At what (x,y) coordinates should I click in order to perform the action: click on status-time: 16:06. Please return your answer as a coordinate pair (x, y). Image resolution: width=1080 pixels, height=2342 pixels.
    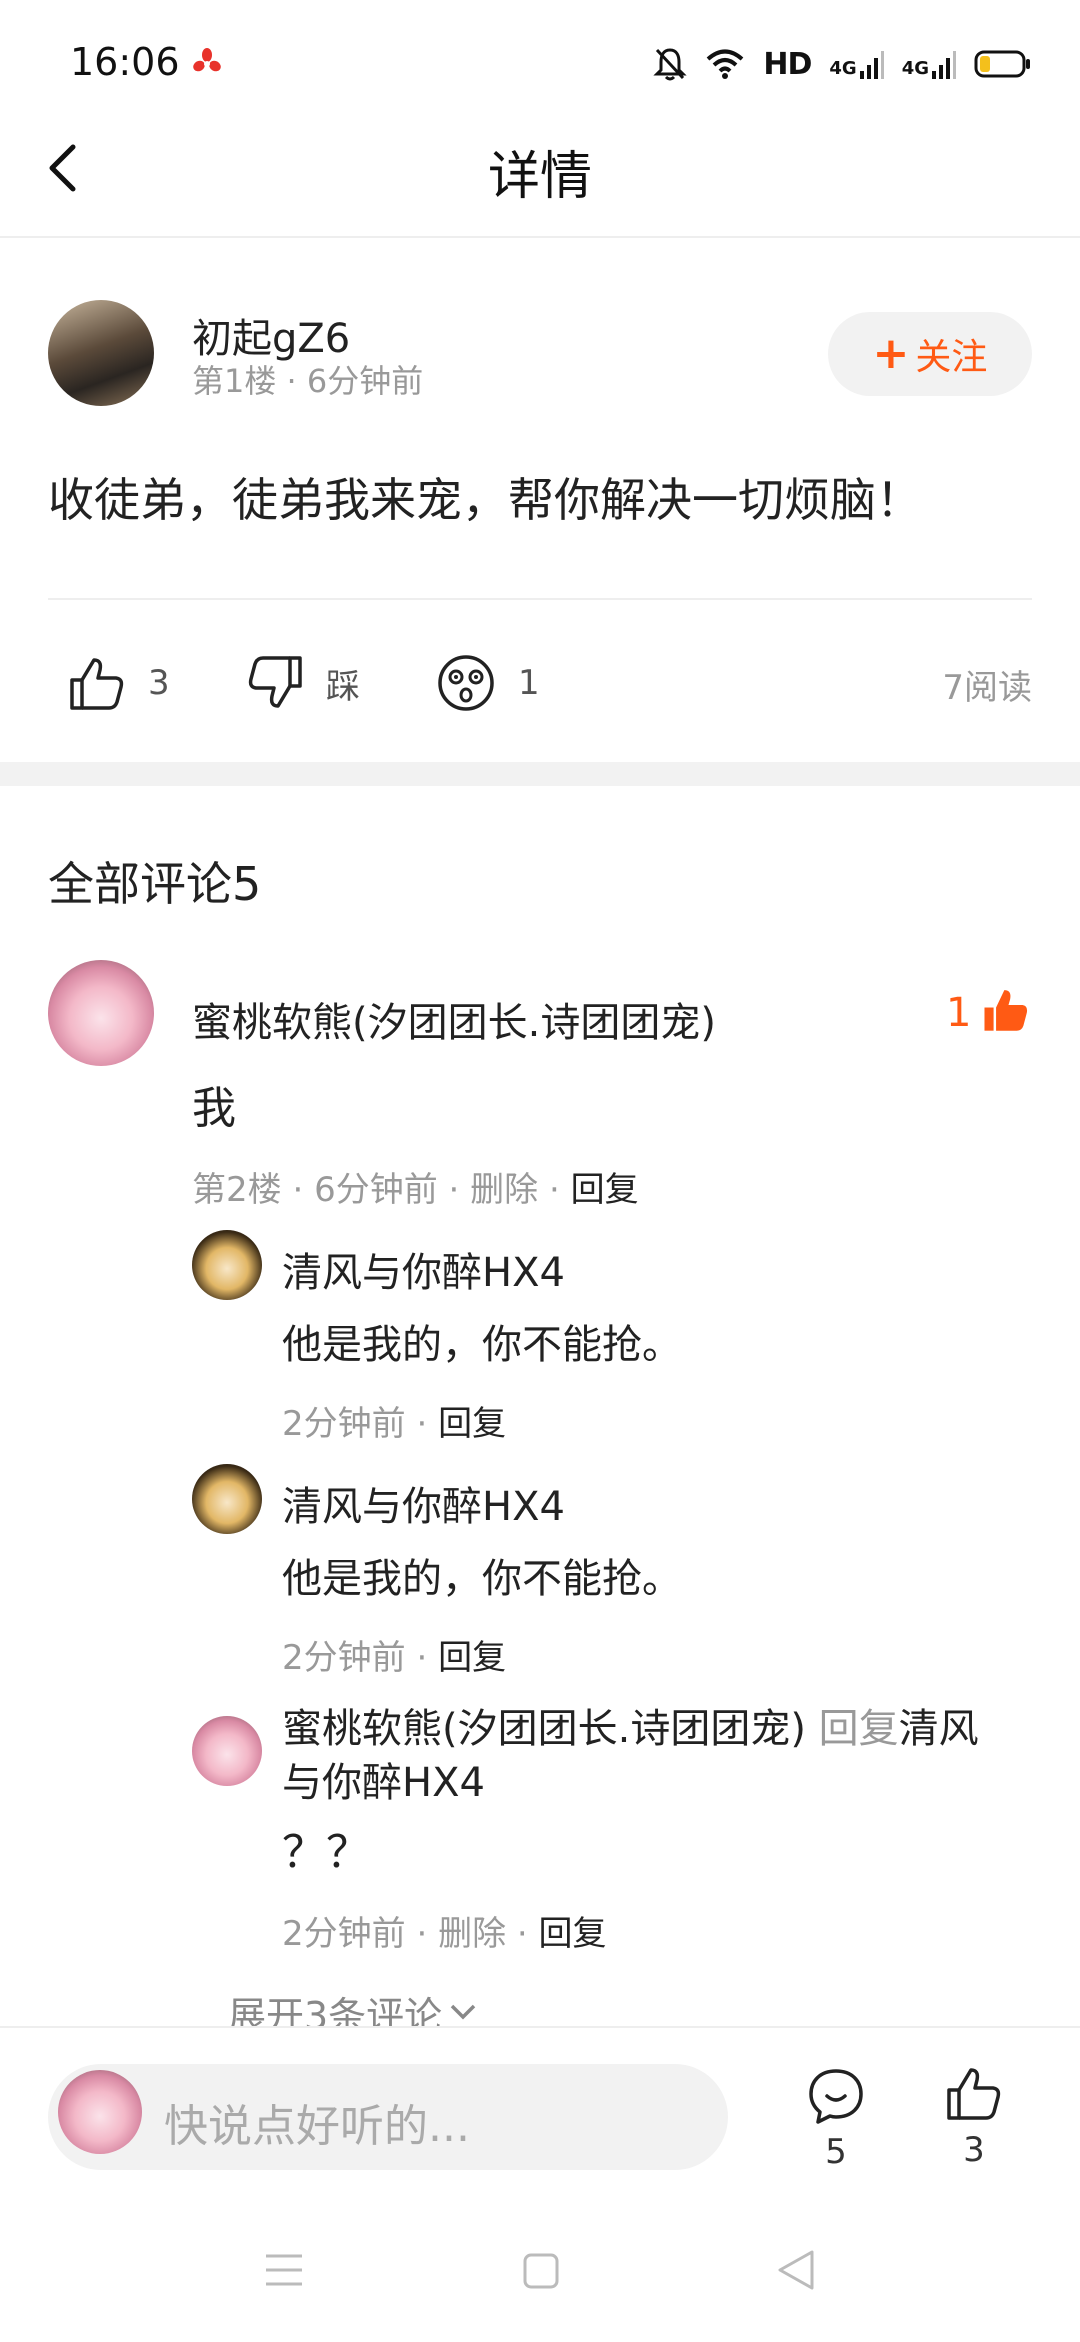
    Looking at the image, I should click on (125, 62).